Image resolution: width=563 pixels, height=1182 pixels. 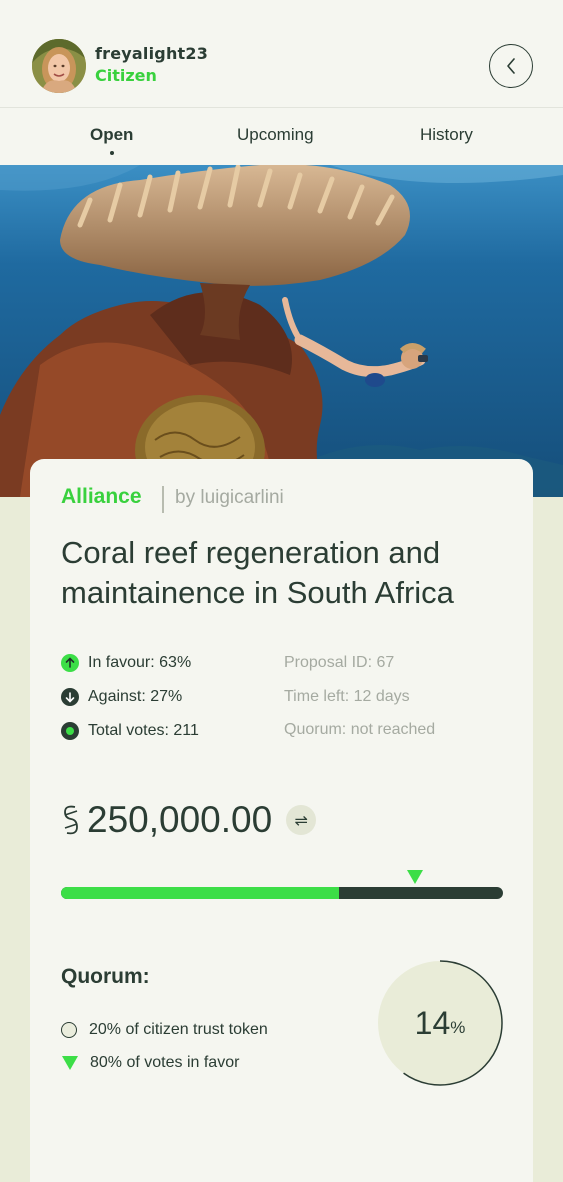 I want to click on vote-progress-fill, so click(x=200, y=893).